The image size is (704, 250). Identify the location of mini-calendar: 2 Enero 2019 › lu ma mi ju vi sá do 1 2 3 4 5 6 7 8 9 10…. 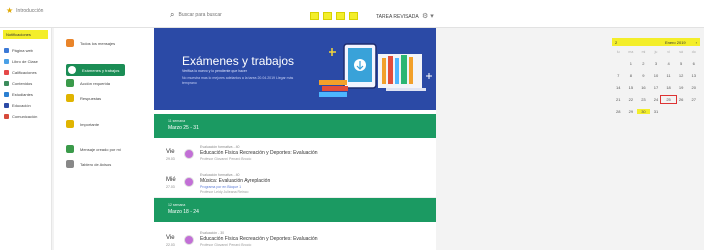
(656, 83).